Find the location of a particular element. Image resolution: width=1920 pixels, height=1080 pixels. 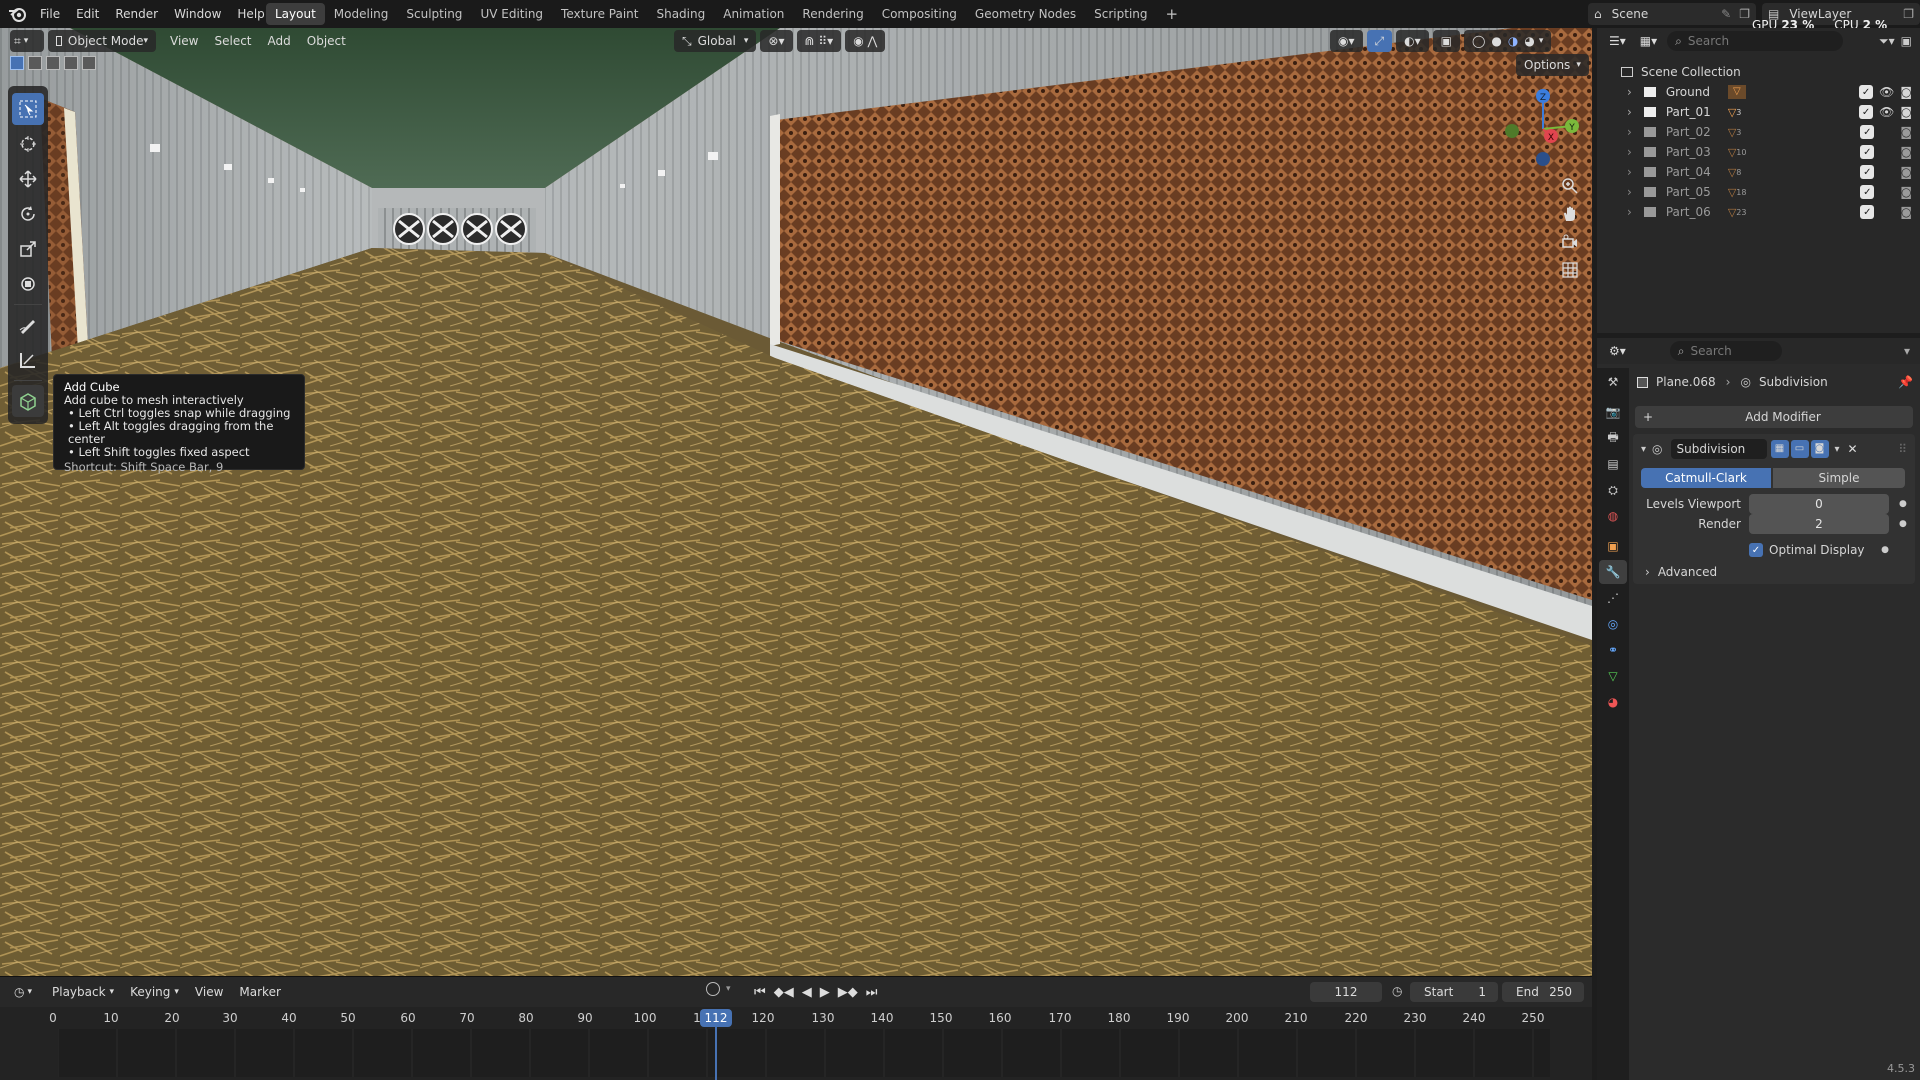

outliner-item: › Part_06 ▽ 23 ✓ ◙ is located at coordinates (1758, 212).